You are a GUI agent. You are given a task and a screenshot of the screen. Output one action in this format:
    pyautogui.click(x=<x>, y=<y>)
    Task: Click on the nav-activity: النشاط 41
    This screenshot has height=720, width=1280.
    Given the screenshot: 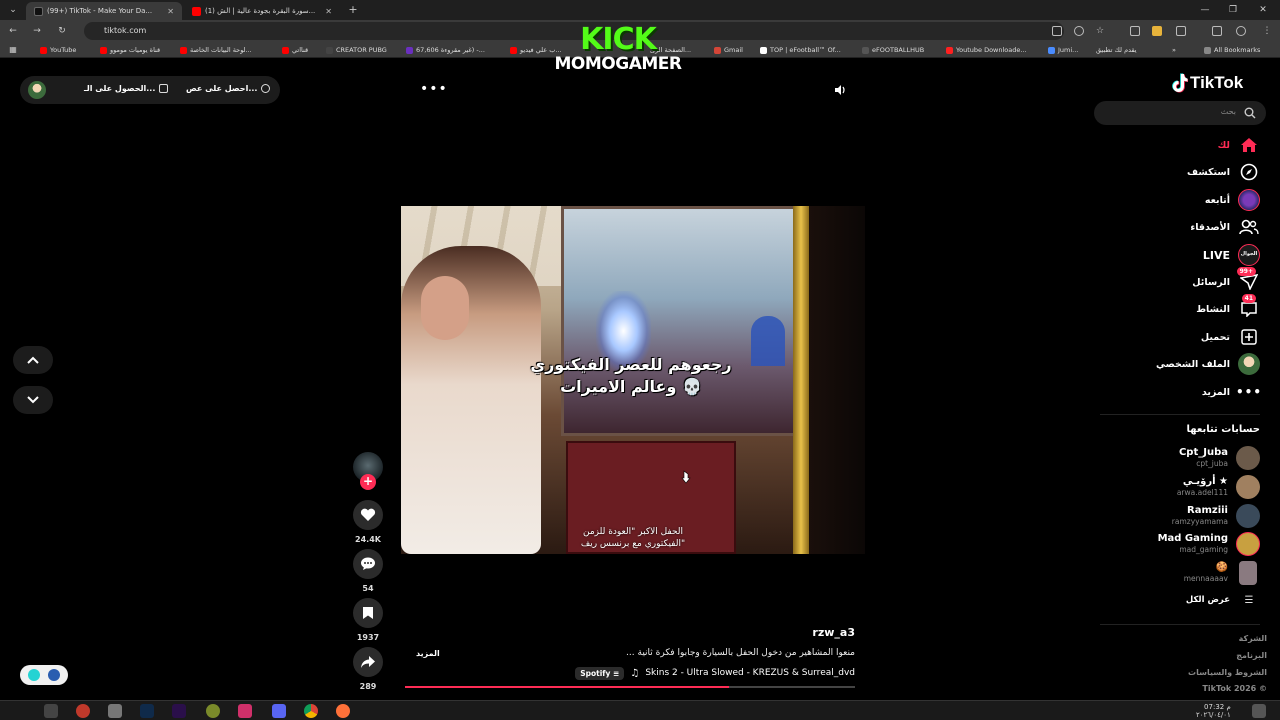 What is the action you would take?
    pyautogui.click(x=1228, y=307)
    